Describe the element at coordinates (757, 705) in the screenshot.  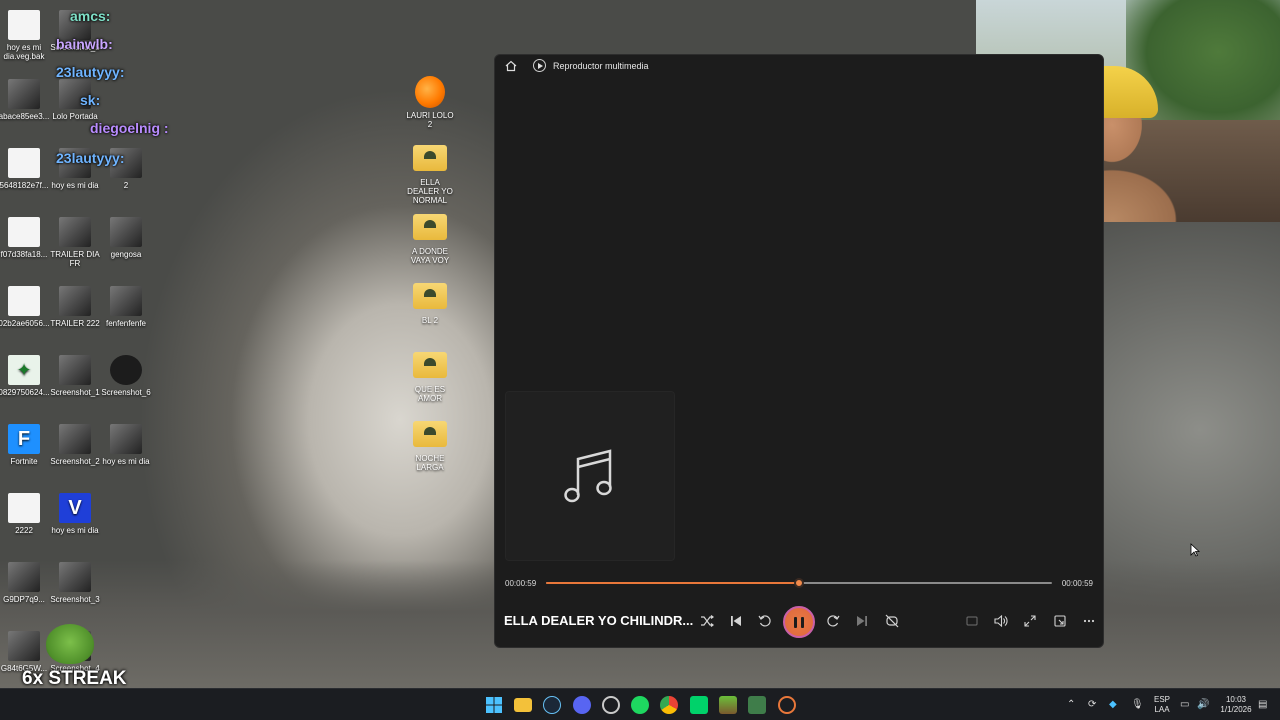
I see `minecraft-launcher-icon` at that location.